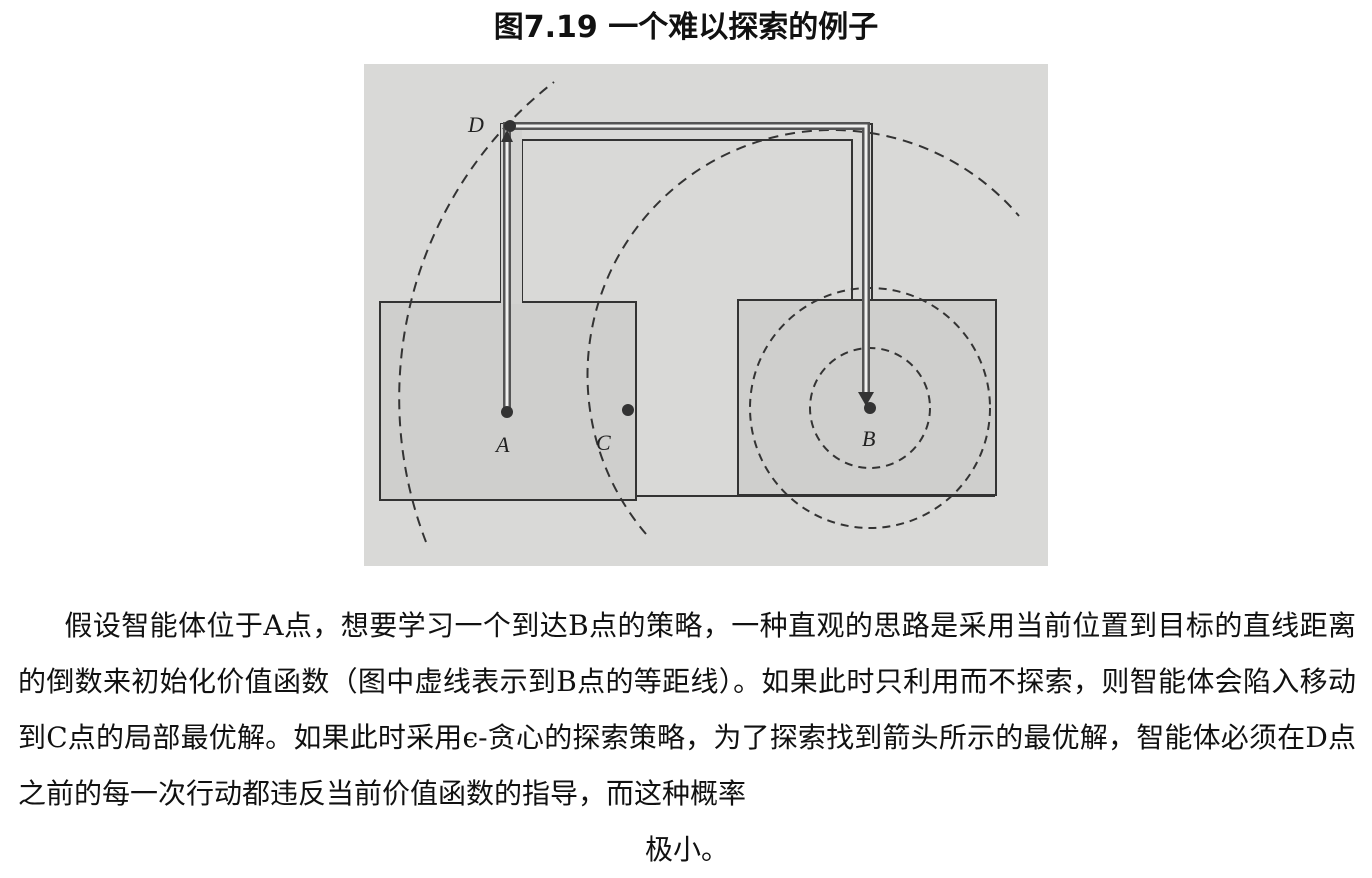 This screenshot has width=1372, height=878. I want to click on label-c: C, so click(603, 442).